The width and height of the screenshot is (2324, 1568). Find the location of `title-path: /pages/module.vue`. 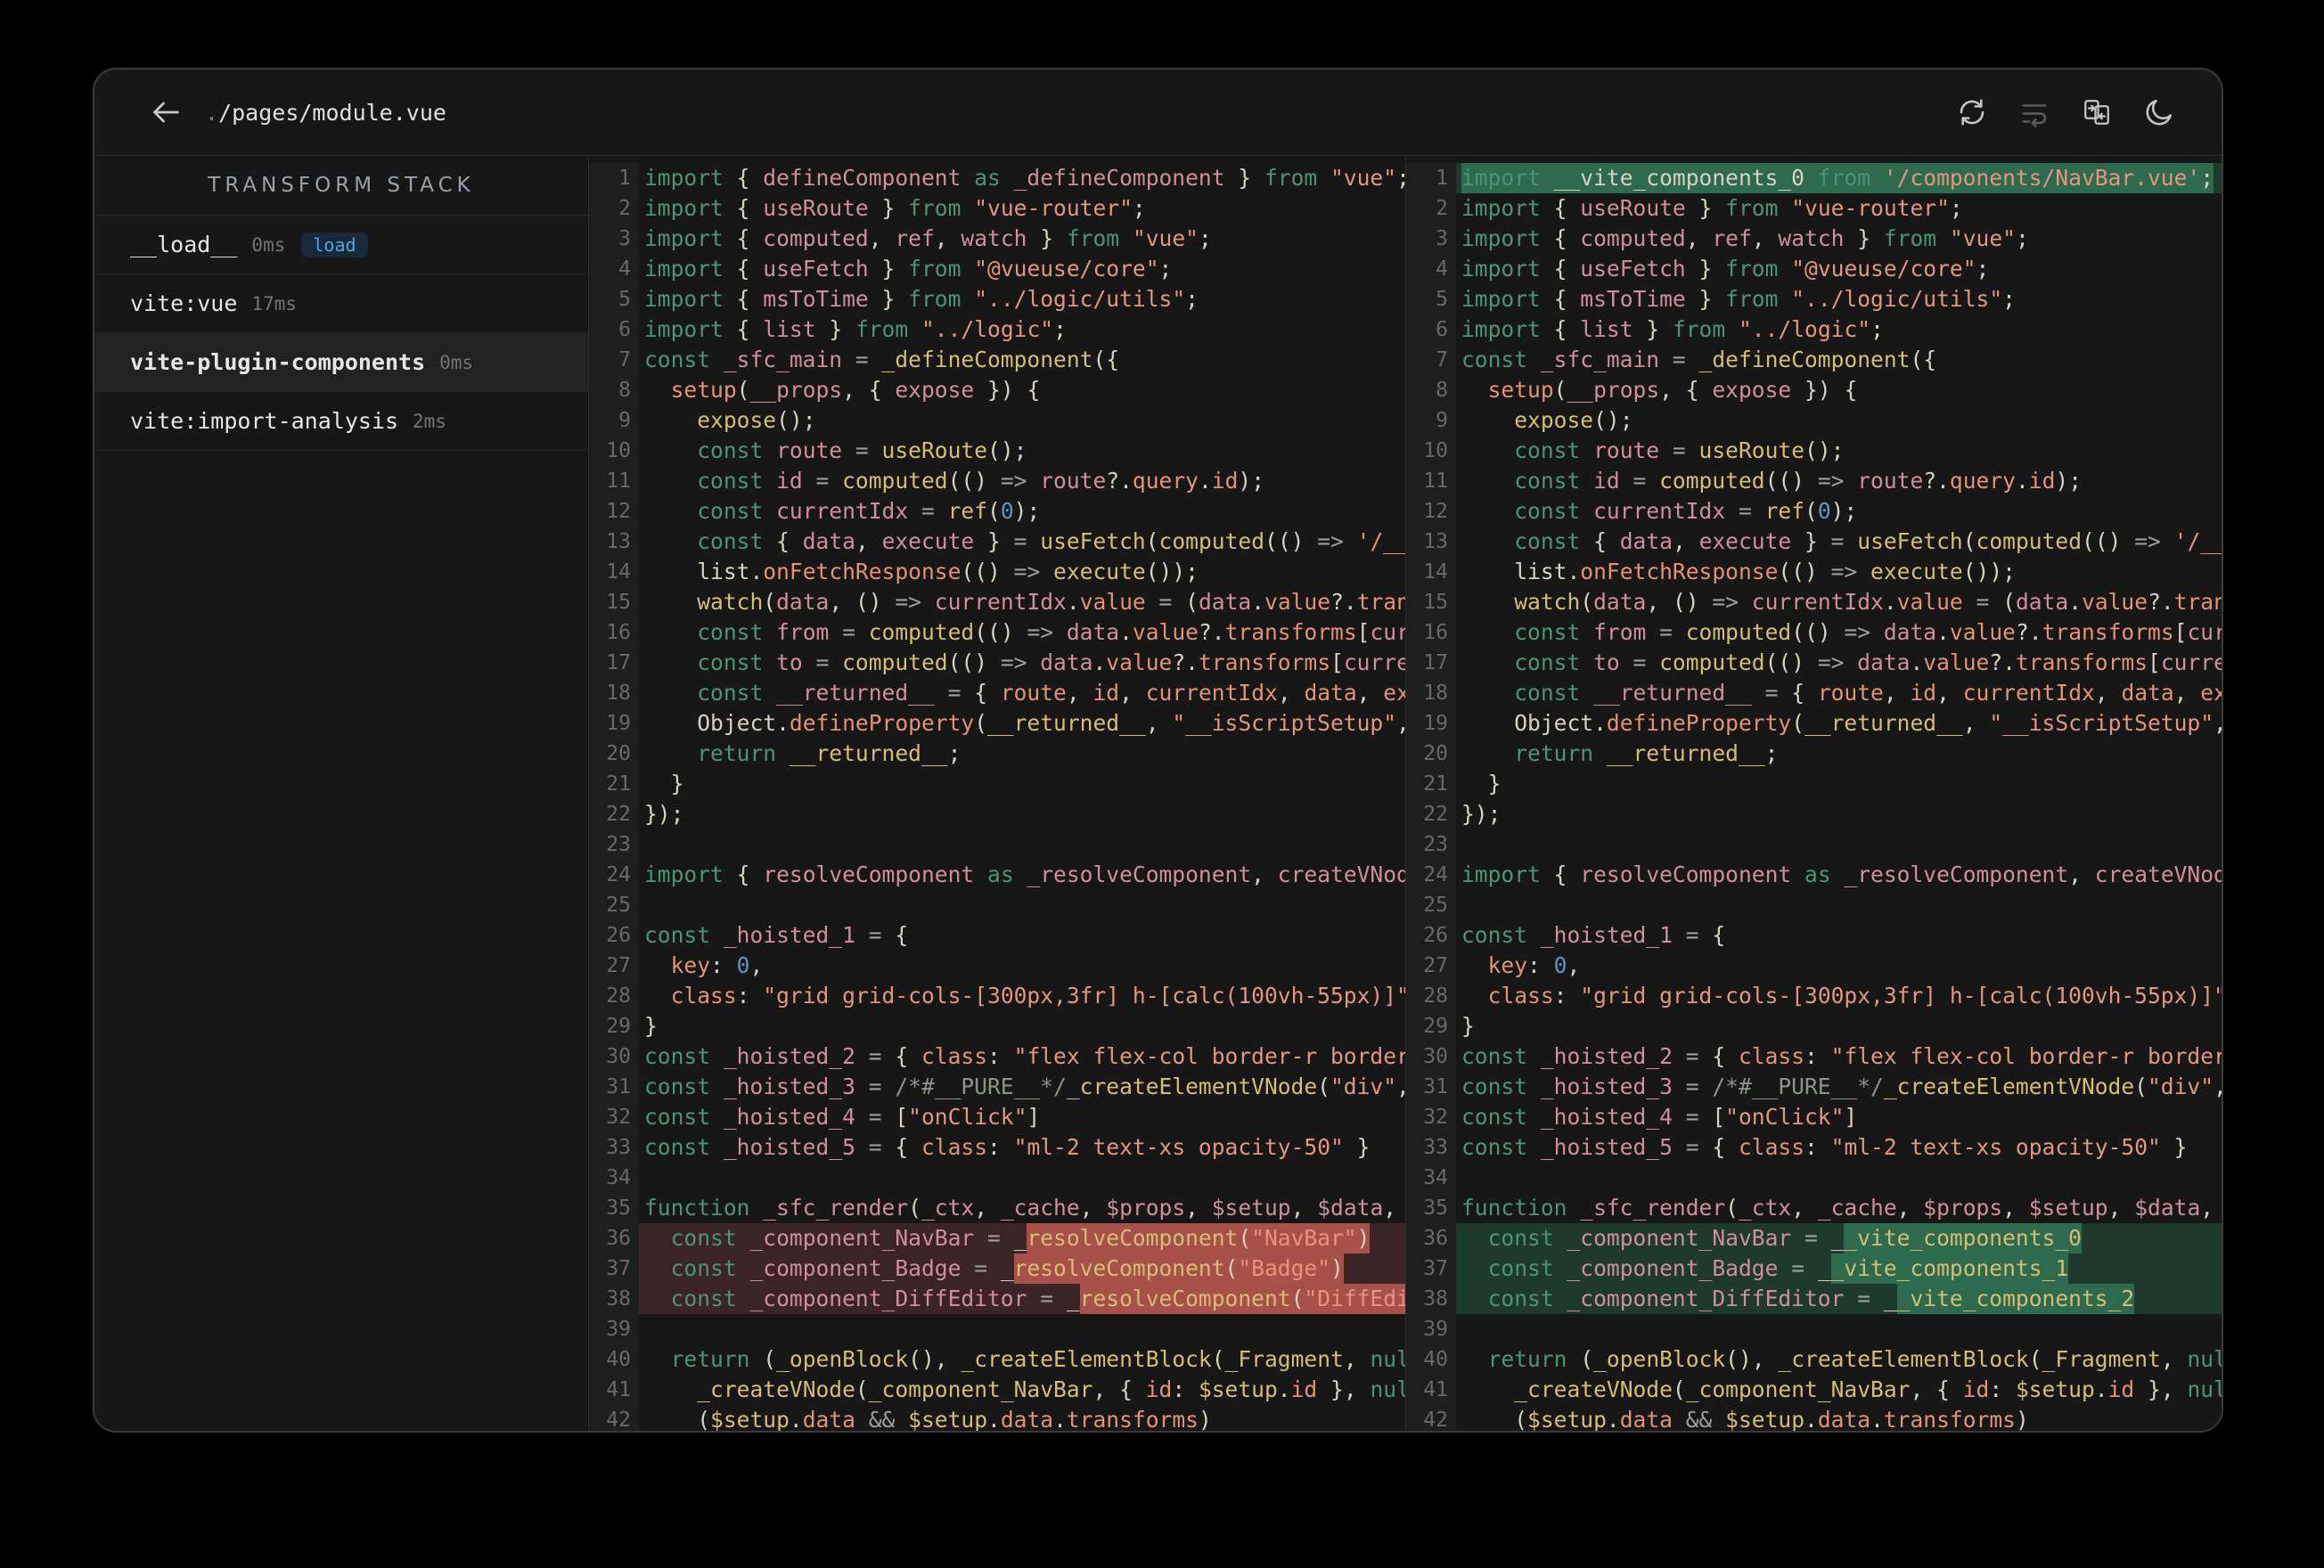

title-path: /pages/module.vue is located at coordinates (332, 112).